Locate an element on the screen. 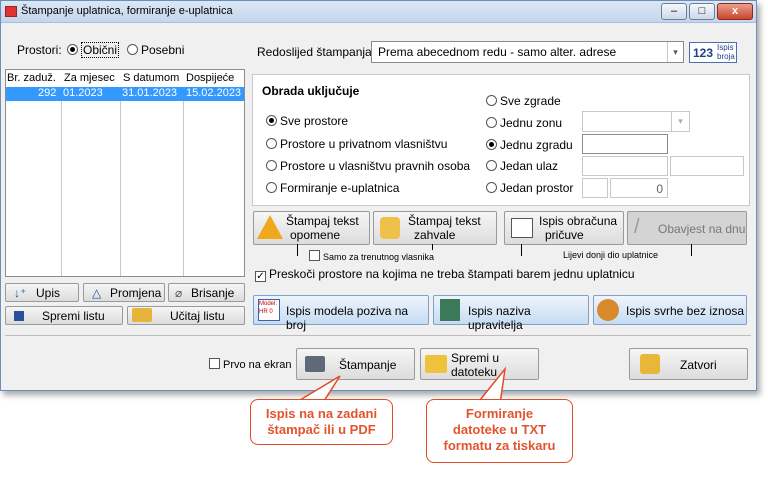 The image size is (768, 487). callout-2-line2: datoteke u TXT is located at coordinates (499, 429).